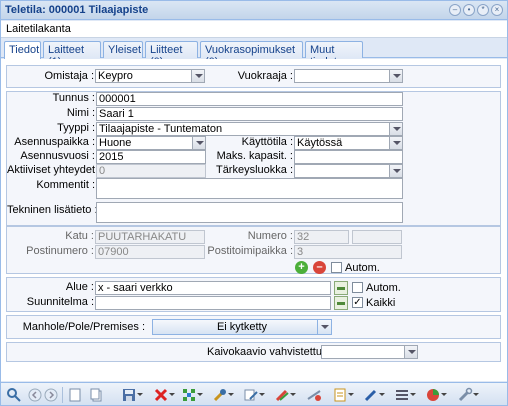 The image size is (508, 406). What do you see at coordinates (362, 268) in the screenshot?
I see `address-autom-label: Autom.` at bounding box center [362, 268].